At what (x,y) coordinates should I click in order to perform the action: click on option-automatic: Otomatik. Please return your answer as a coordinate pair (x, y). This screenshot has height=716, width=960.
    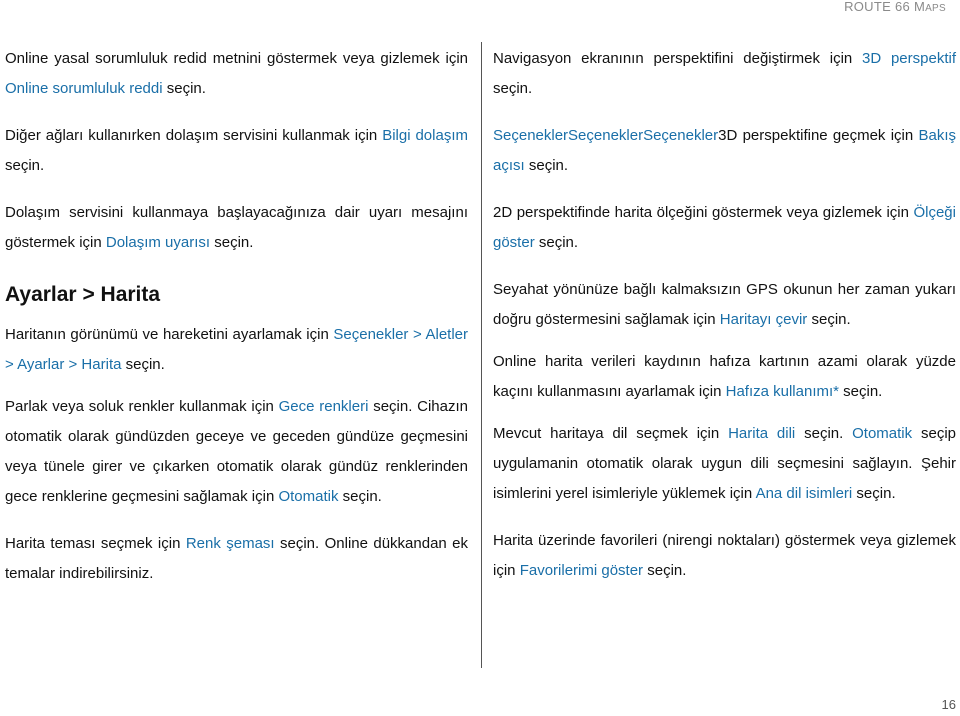
    Looking at the image, I should click on (308, 496).